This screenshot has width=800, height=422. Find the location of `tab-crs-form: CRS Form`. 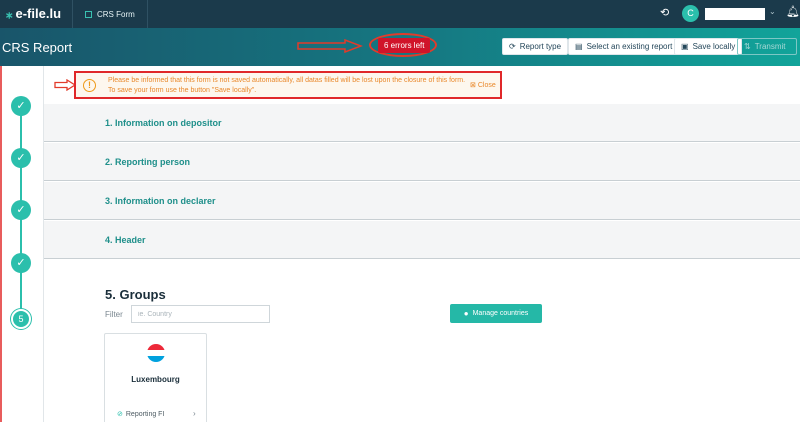

tab-crs-form: CRS Form is located at coordinates (110, 14).